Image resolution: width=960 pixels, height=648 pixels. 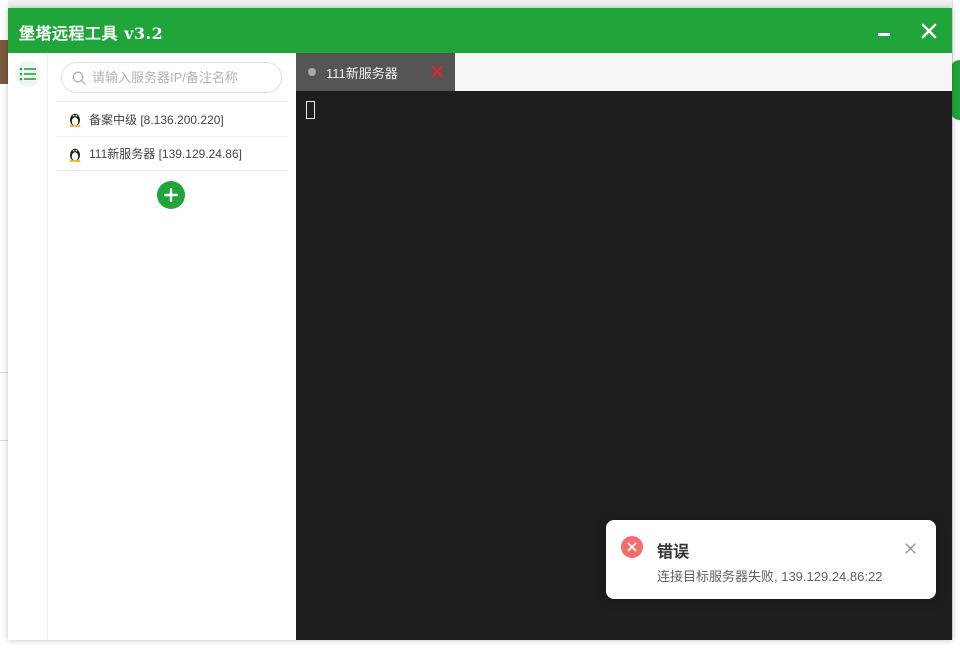 What do you see at coordinates (4, 62) in the screenshot?
I see `background-avatar` at bounding box center [4, 62].